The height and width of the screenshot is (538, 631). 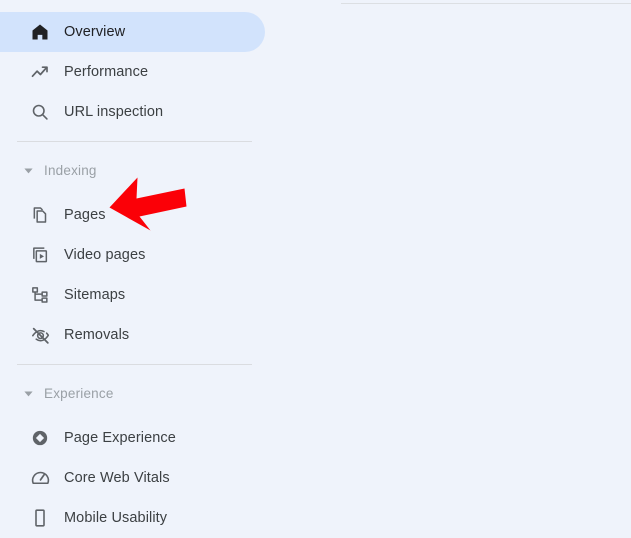 What do you see at coordinates (40, 438) in the screenshot?
I see `page-experience-icon` at bounding box center [40, 438].